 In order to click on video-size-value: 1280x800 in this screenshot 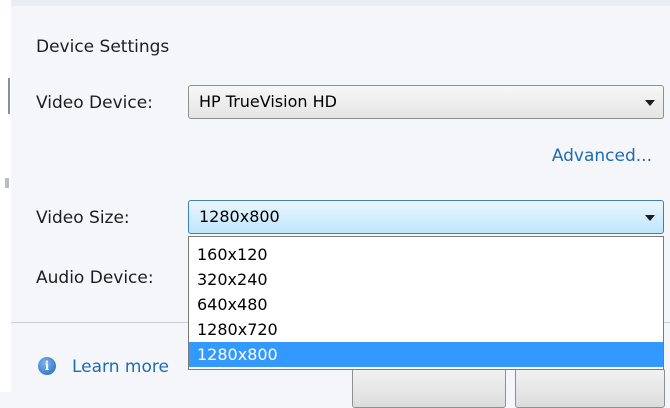, I will do `click(239, 216)`.